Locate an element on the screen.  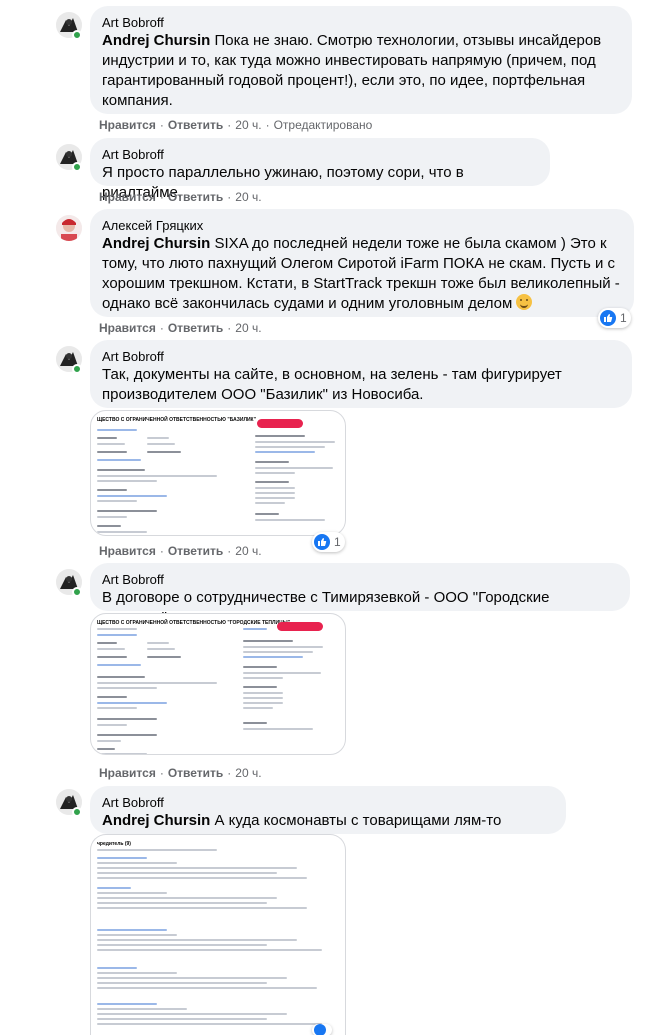
comment-author: Алексей Гряцких is located at coordinates (362, 225).